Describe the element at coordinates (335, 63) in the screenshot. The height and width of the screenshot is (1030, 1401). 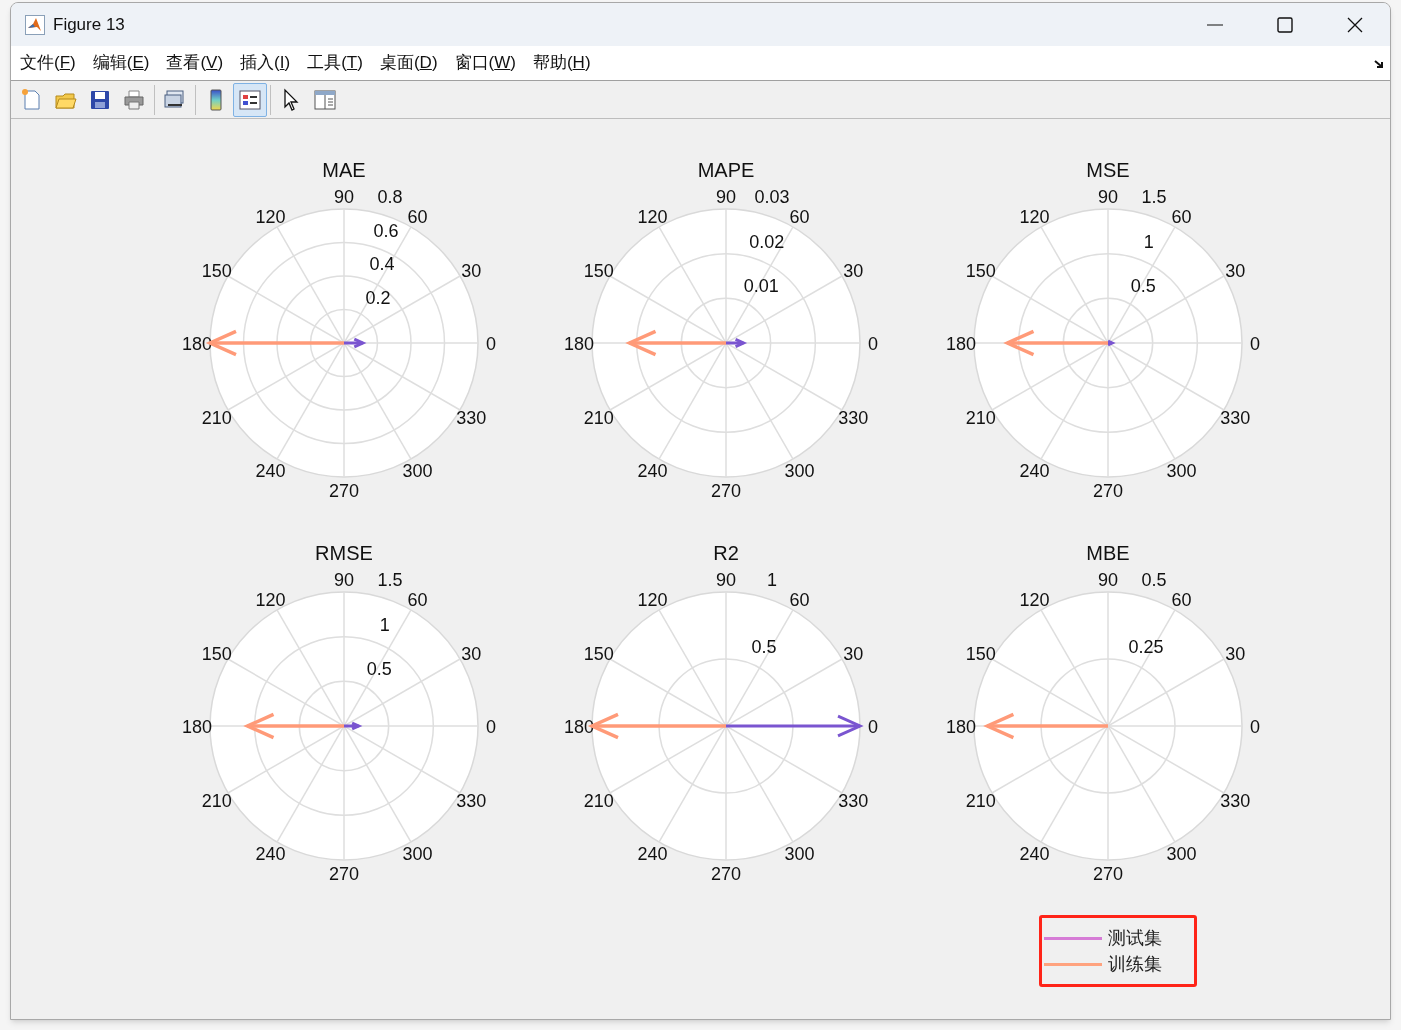
I see `menu-item: 工具(T)` at that location.